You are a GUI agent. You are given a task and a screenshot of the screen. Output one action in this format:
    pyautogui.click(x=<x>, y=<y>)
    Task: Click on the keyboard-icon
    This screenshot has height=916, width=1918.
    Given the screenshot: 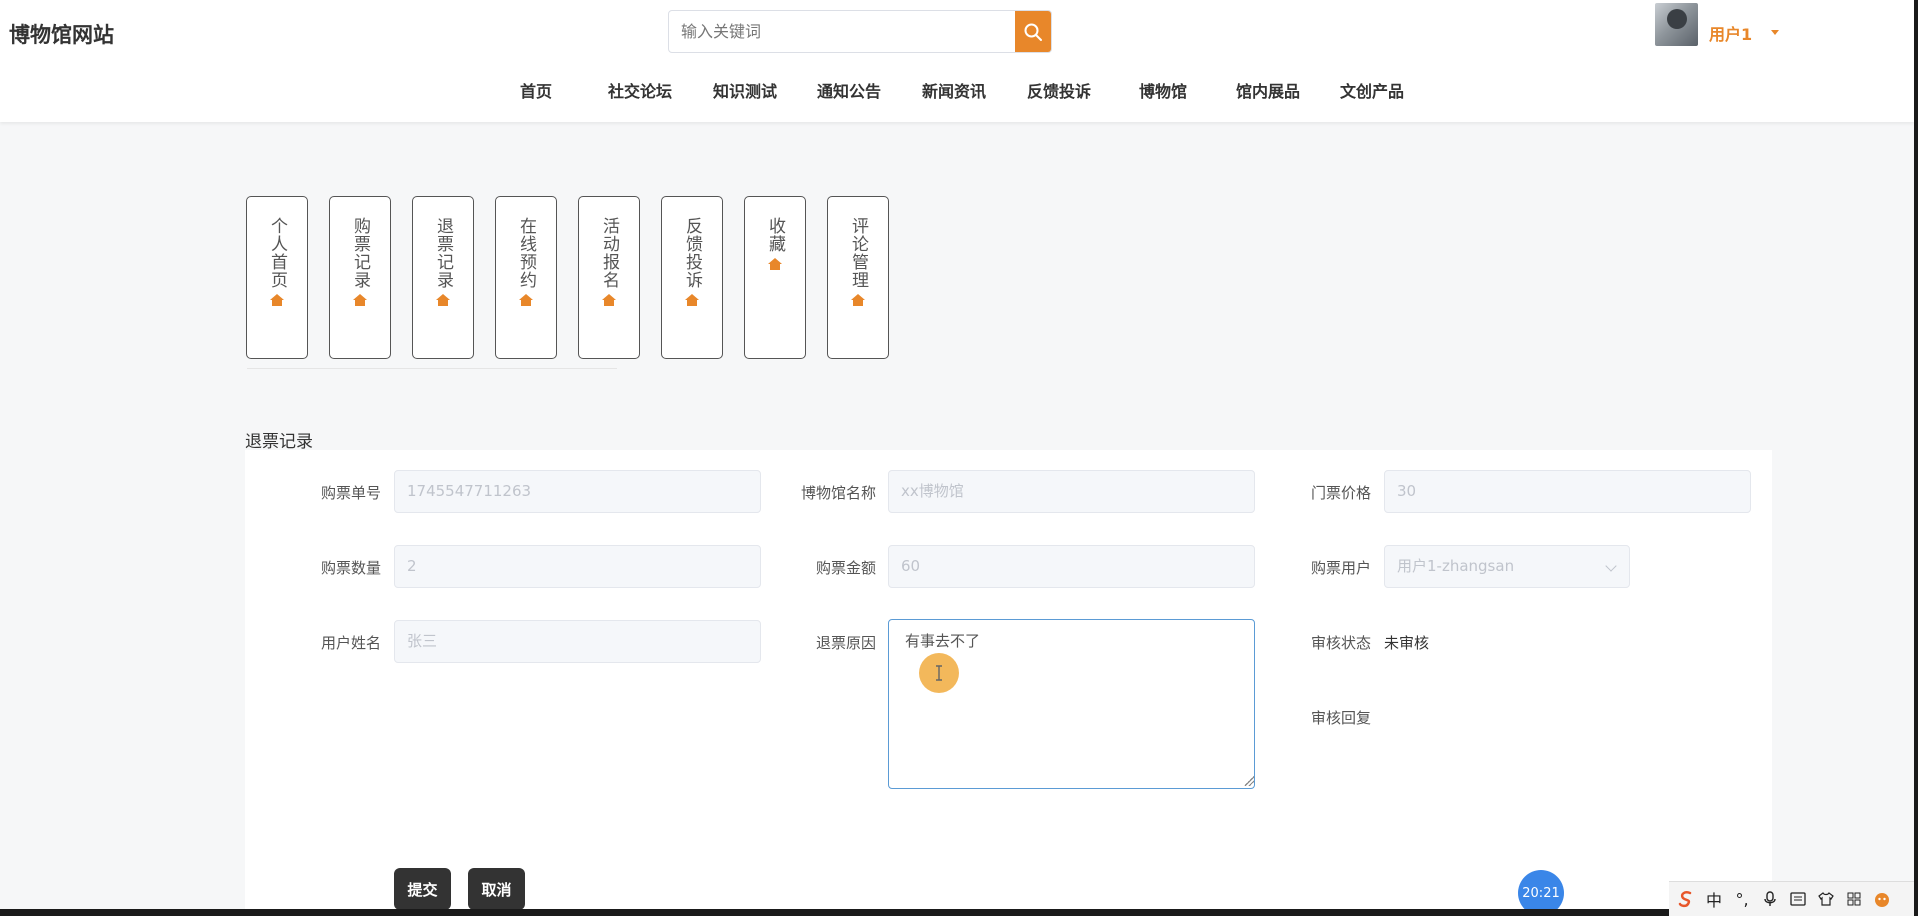 What is the action you would take?
    pyautogui.click(x=1798, y=899)
    